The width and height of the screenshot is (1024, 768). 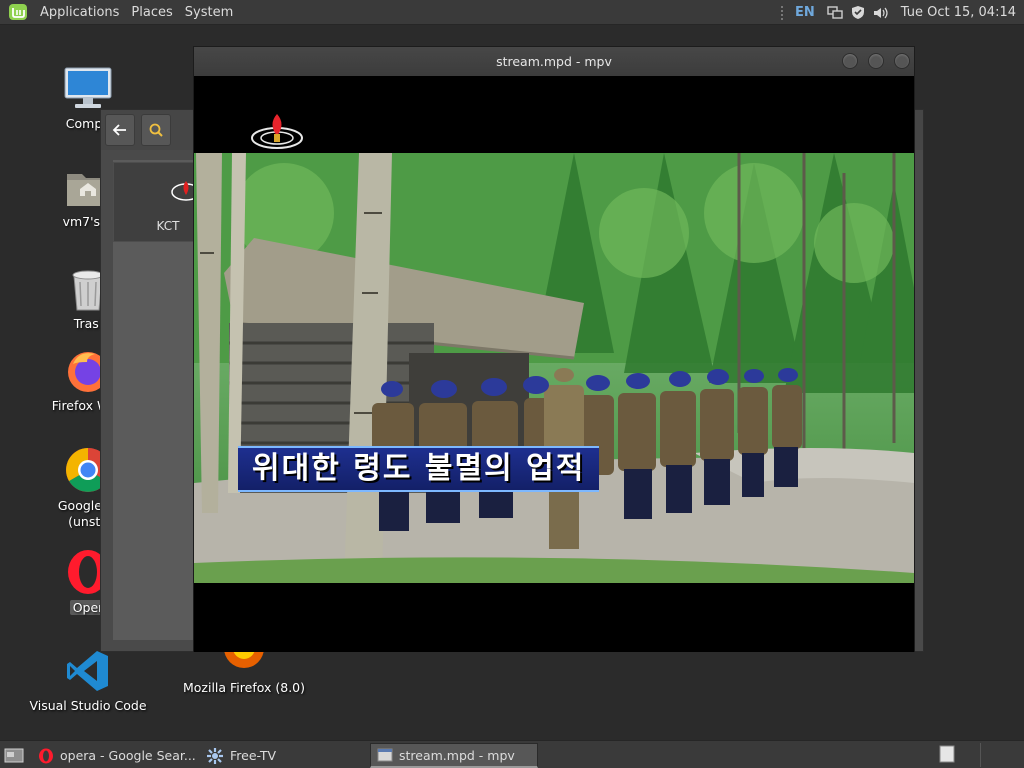 What do you see at coordinates (948, 754) in the screenshot?
I see `workspace-switcher-icon` at bounding box center [948, 754].